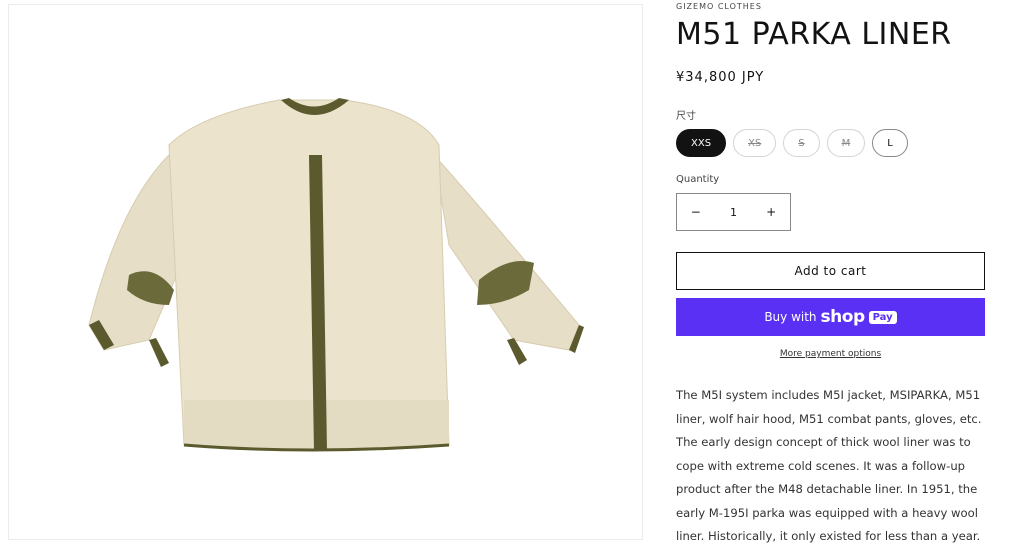 The height and width of the screenshot is (549, 1024). What do you see at coordinates (771, 212) in the screenshot?
I see `quantity-increase-button: +` at bounding box center [771, 212].